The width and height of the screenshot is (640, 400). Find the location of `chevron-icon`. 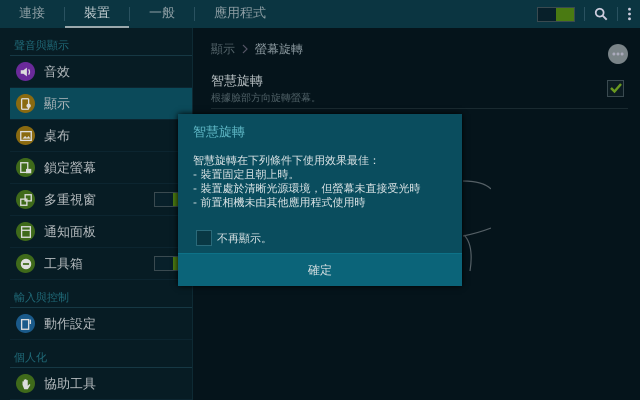

chevron-icon is located at coordinates (245, 49).